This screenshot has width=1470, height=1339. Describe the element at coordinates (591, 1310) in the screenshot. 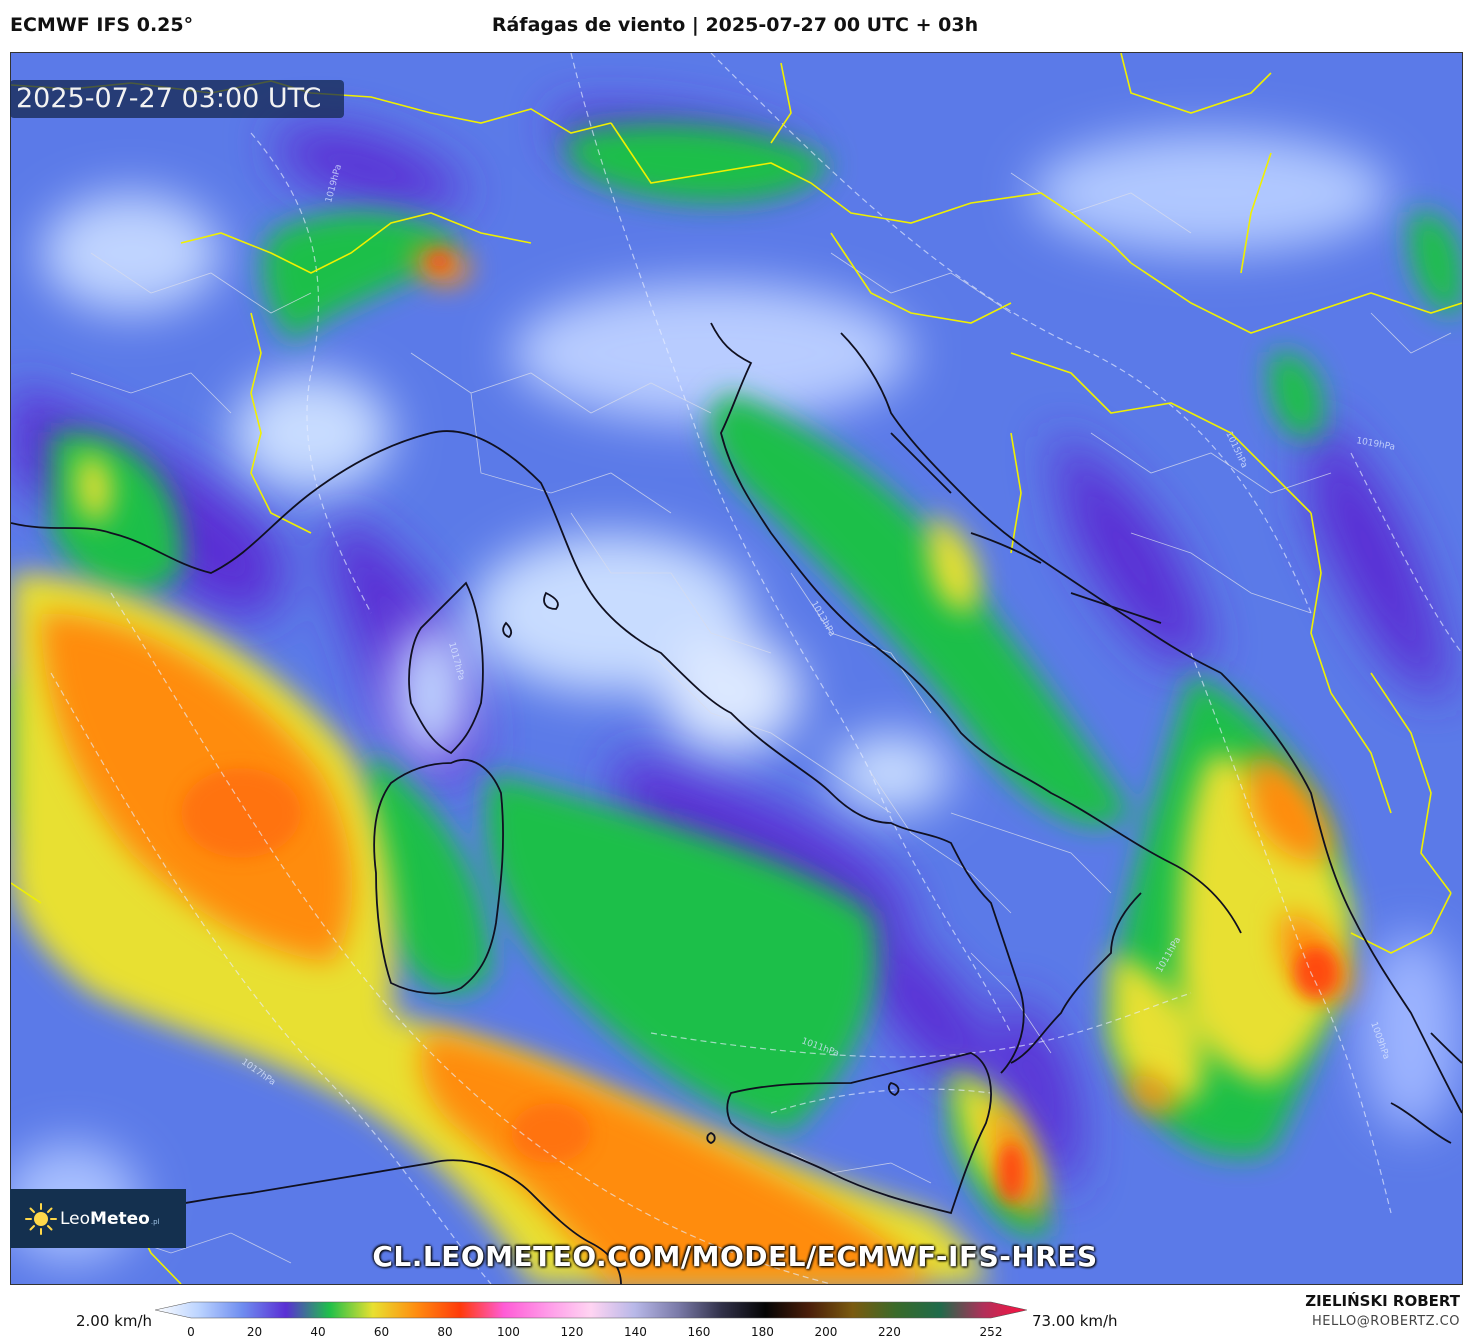

I see `legend-colorbar` at that location.